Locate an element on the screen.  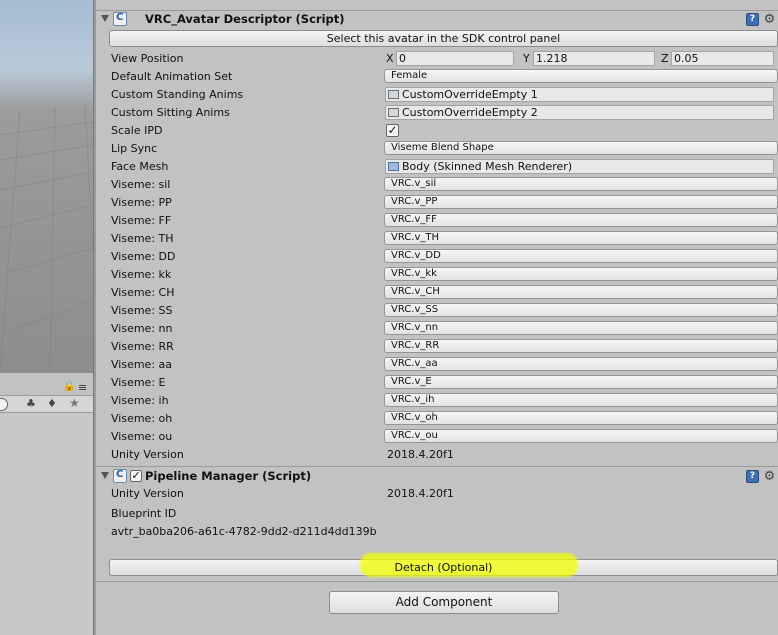
viseme-dropdown: VRC.v_DD is located at coordinates (581, 256).